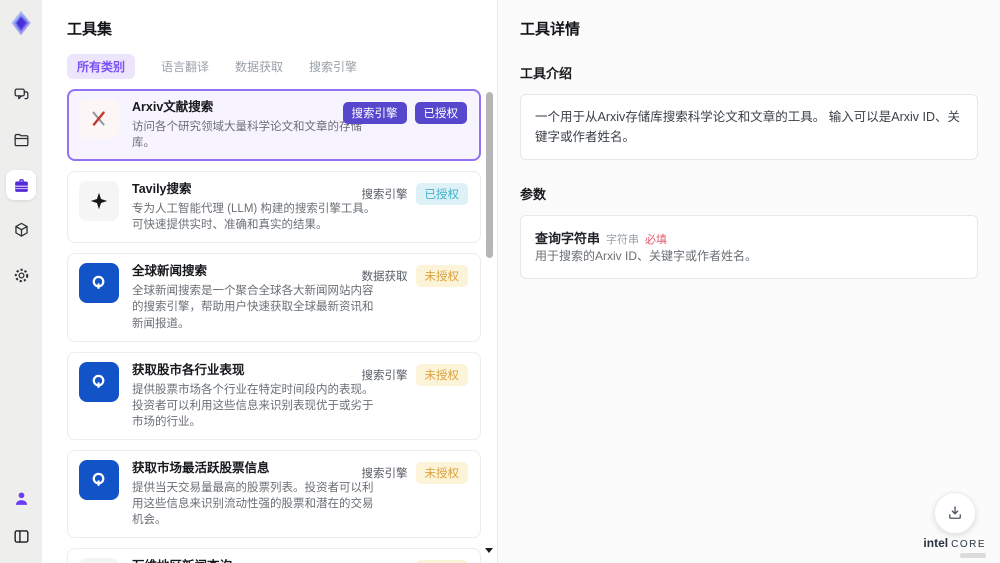 This screenshot has width=1000, height=563. I want to click on tool-body: 万维地区新闻查询 查询具体行政区划内的新闻，快速了解各地新闻动, so click(258, 560).